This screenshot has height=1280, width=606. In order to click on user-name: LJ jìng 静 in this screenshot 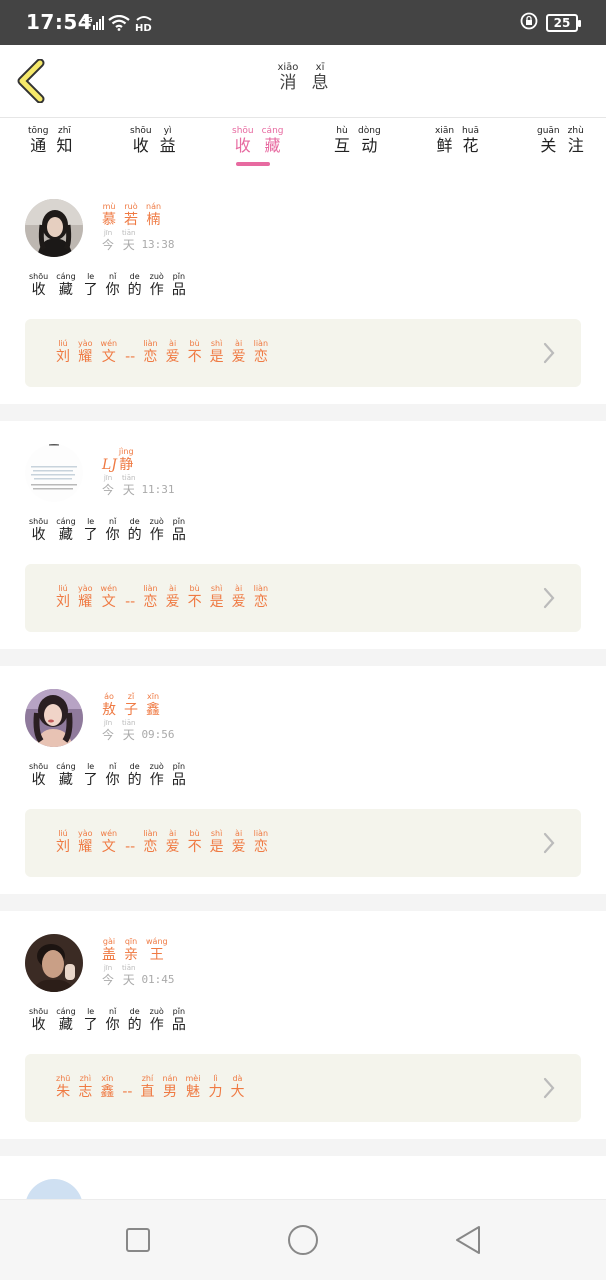, I will do `click(118, 460)`.